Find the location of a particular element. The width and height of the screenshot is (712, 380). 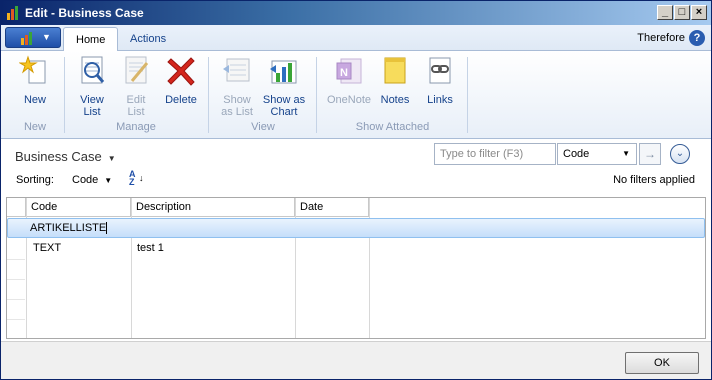

column-header-date: Date is located at coordinates (332, 207).